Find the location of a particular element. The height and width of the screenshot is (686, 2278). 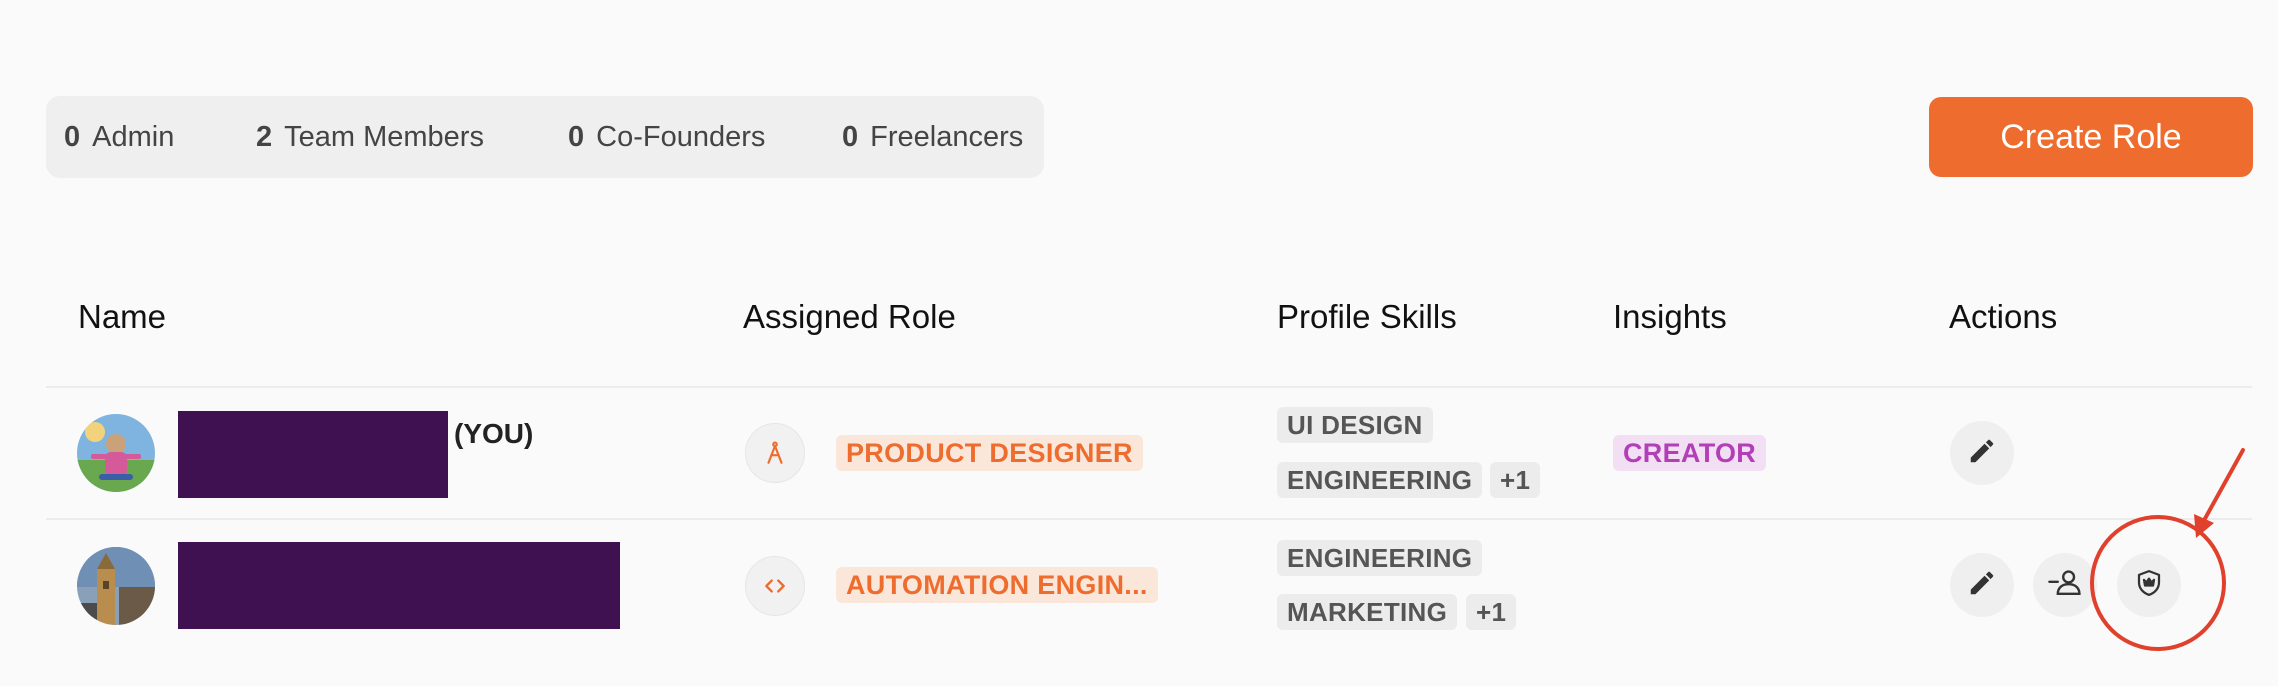

skill-tag: MARKETING is located at coordinates (1367, 612).